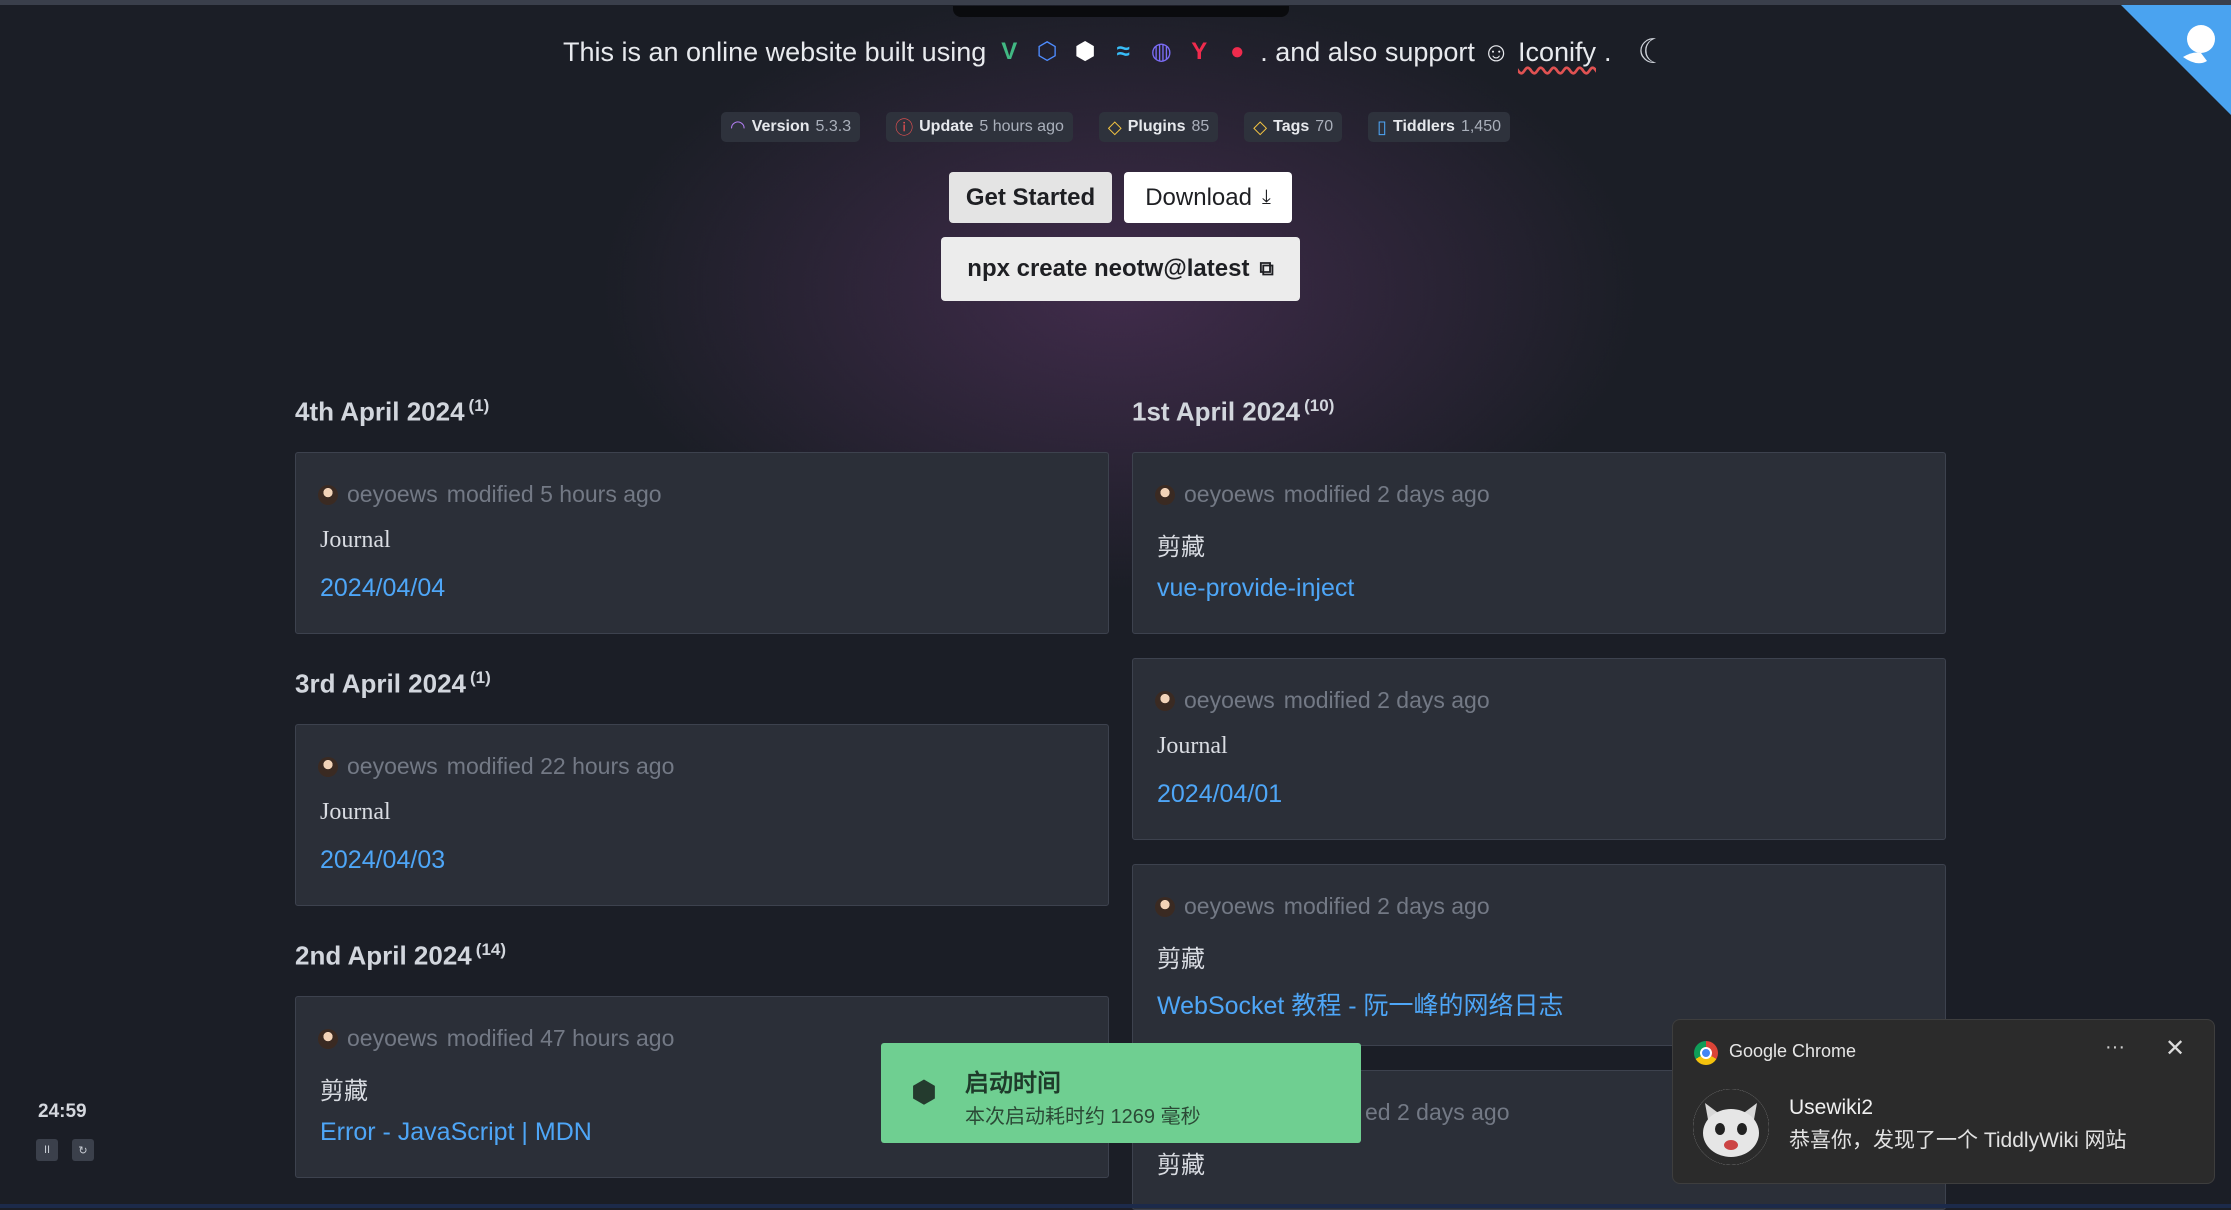  I want to click on tailwind-icon: ≈, so click(1123, 52).